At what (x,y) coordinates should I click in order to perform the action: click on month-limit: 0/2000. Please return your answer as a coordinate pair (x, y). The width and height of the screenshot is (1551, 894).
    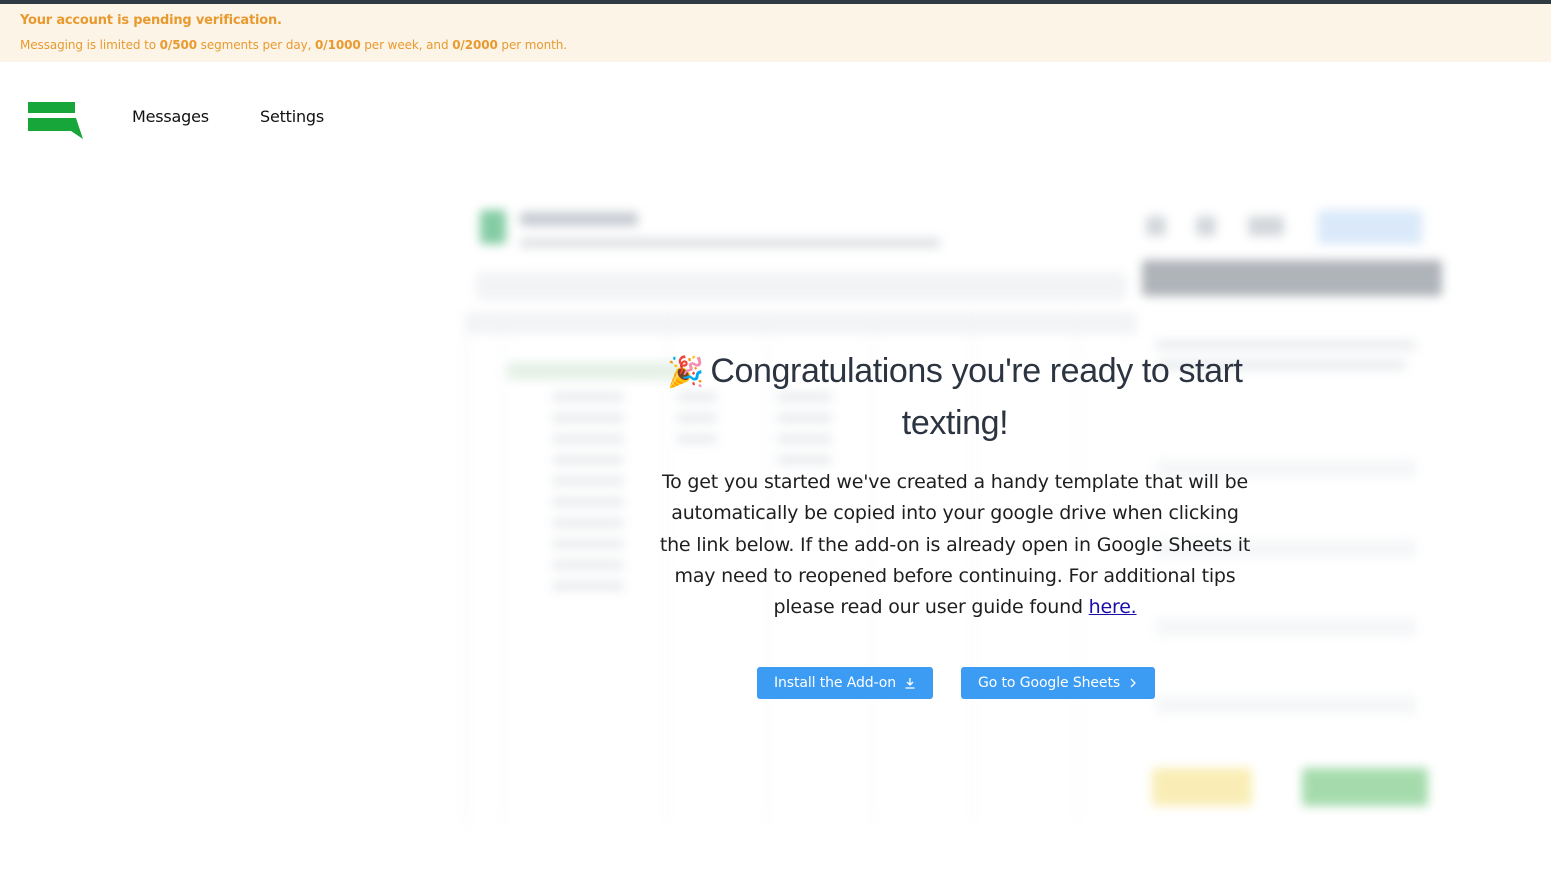
    Looking at the image, I should click on (475, 45).